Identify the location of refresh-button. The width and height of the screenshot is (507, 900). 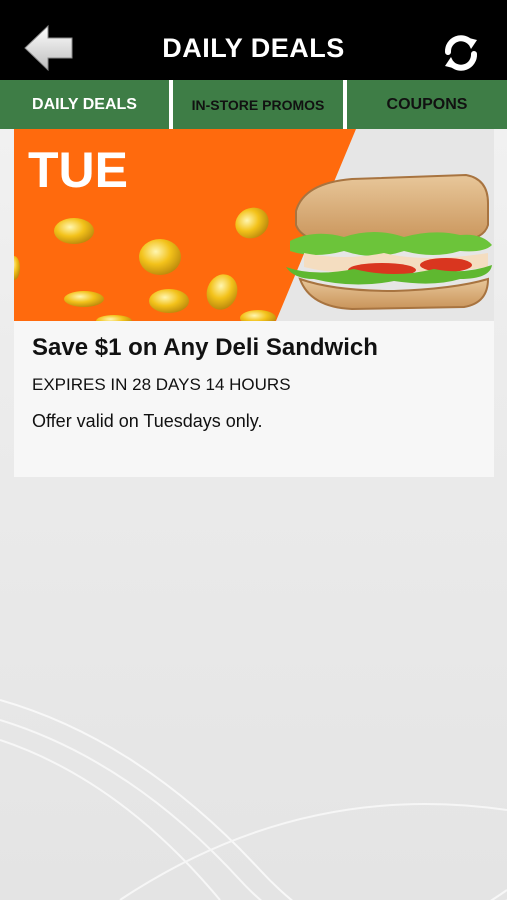
(461, 53).